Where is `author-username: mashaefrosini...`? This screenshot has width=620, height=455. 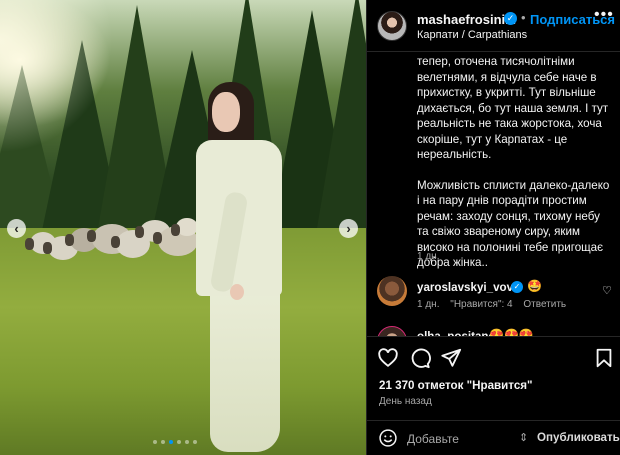 author-username: mashaefrosini... is located at coordinates (466, 19).